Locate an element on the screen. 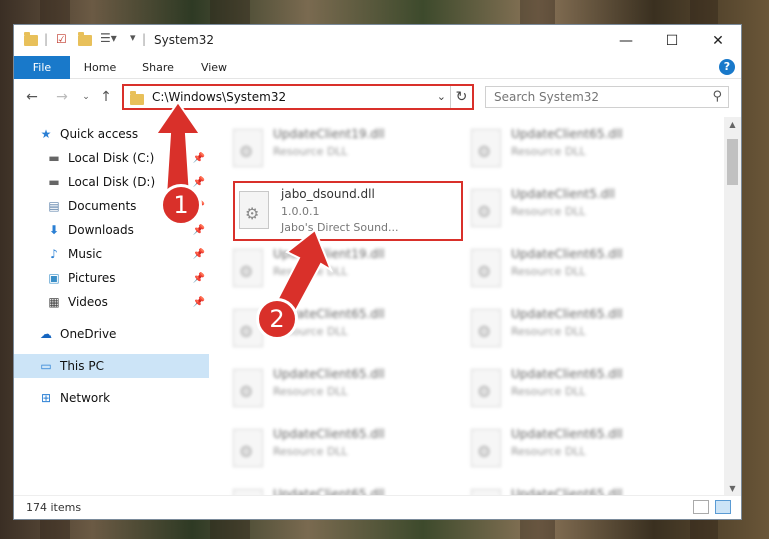 Image resolution: width=769 pixels, height=539 pixels. scrollbar-thumb is located at coordinates (732, 162).